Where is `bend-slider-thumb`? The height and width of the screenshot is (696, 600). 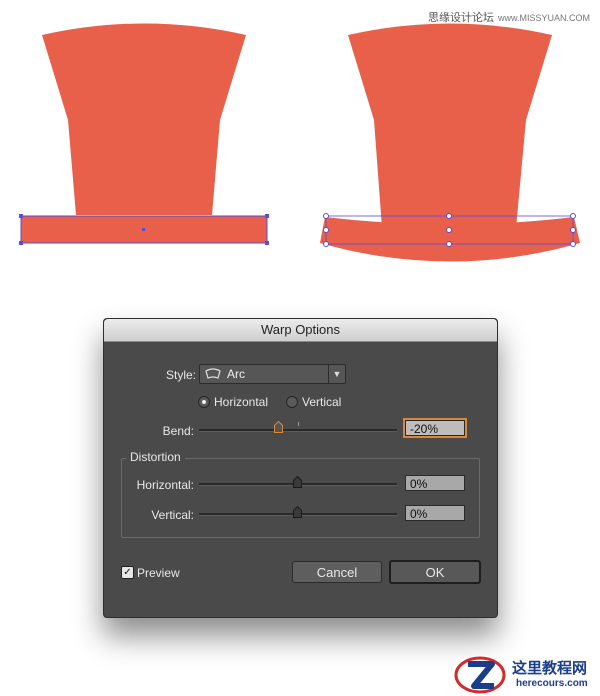 bend-slider-thumb is located at coordinates (278, 427).